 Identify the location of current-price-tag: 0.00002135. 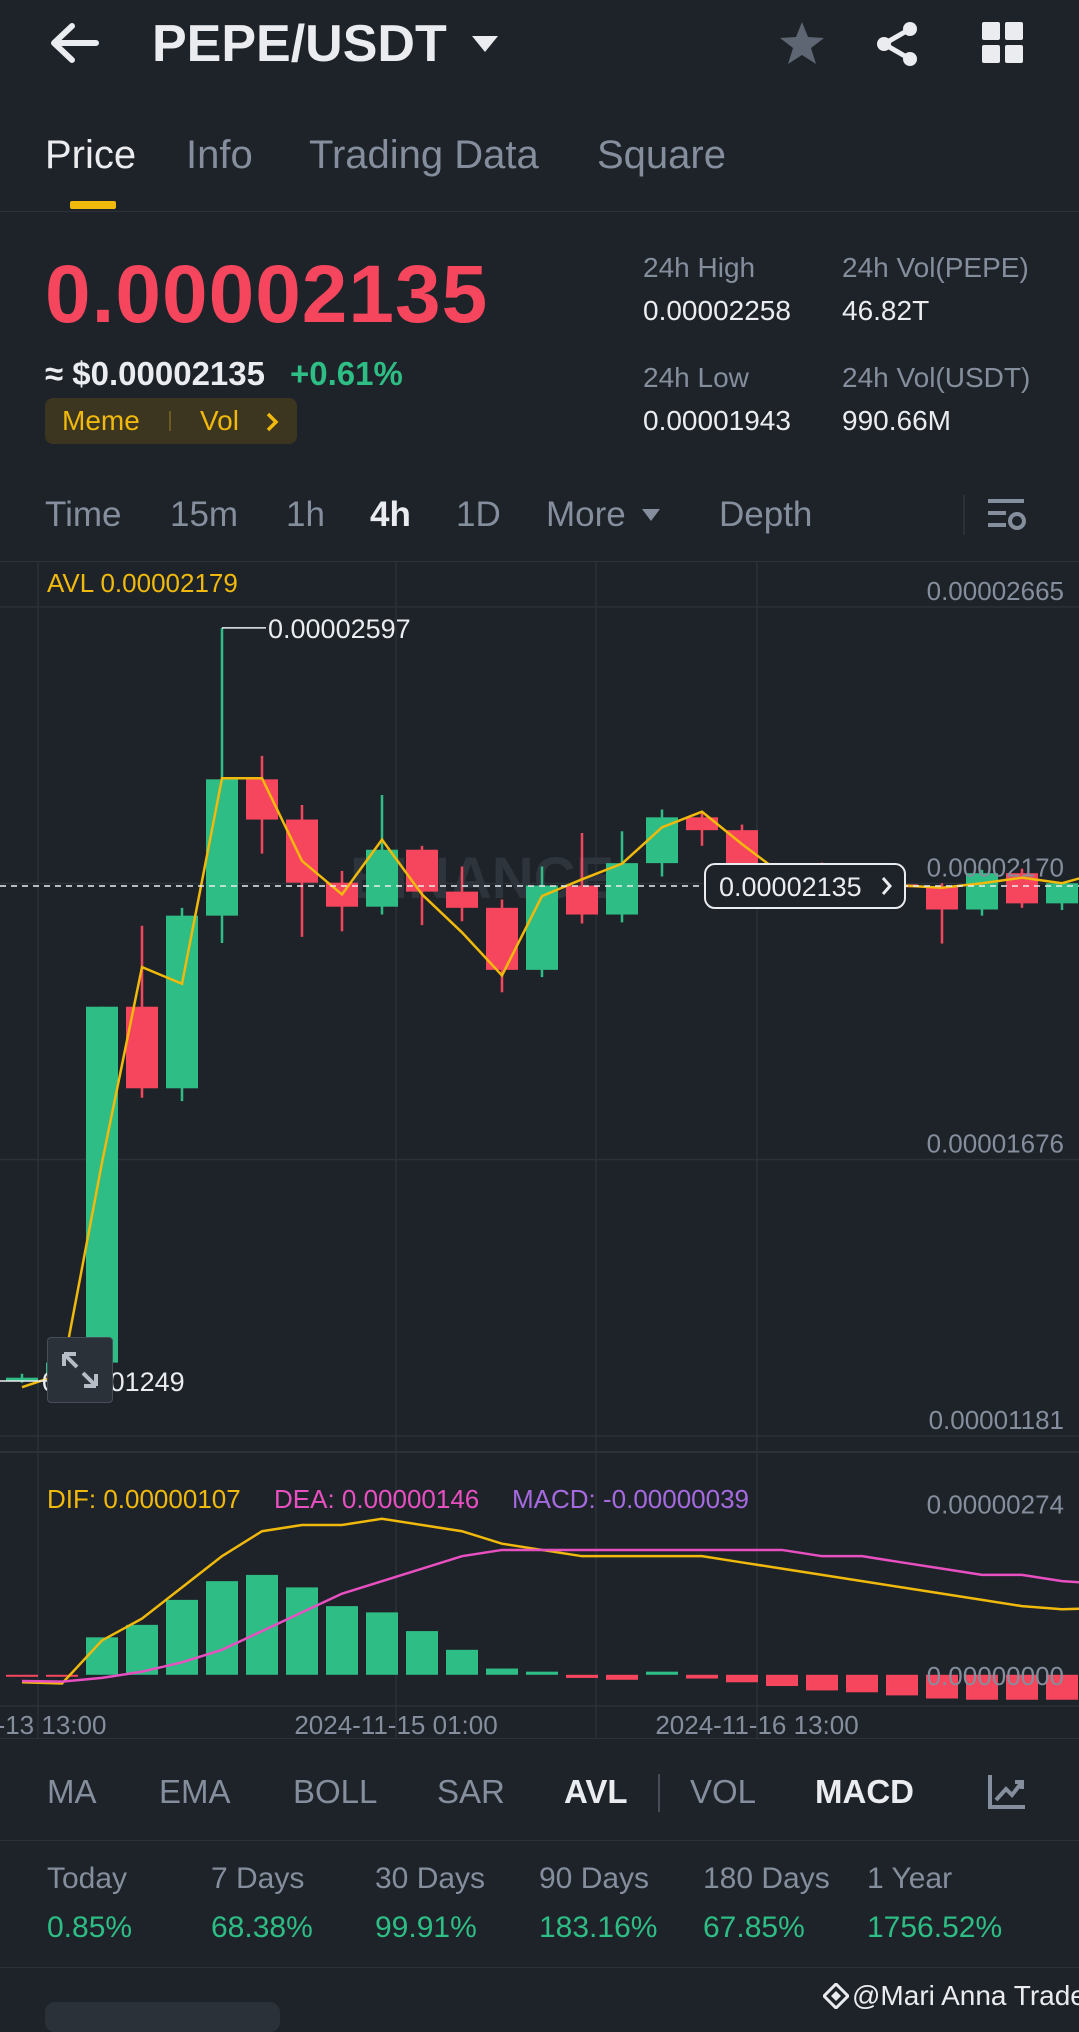
(790, 887).